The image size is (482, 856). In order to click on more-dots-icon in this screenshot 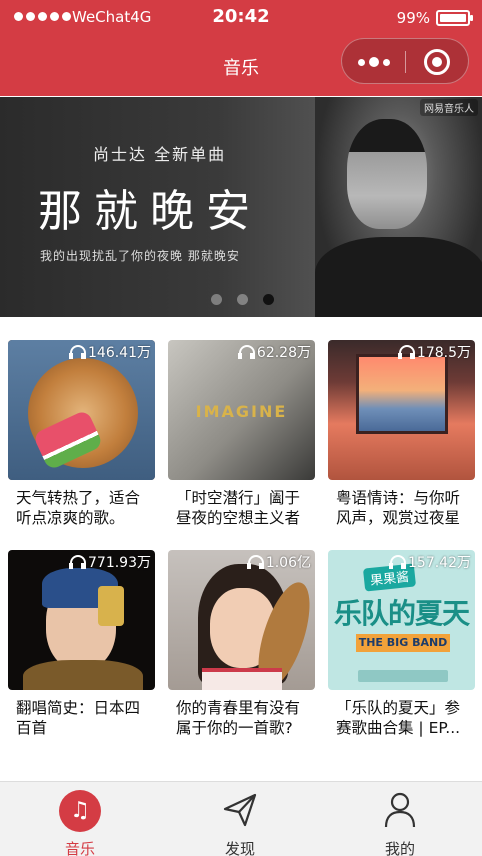, I will do `click(374, 62)`.